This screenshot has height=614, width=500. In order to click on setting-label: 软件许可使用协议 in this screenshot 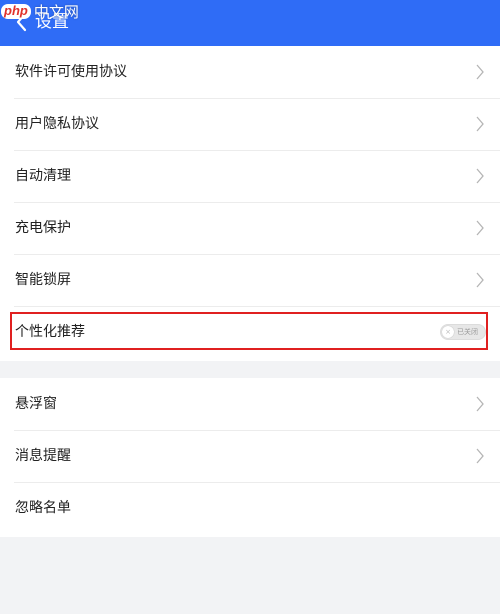, I will do `click(71, 72)`.